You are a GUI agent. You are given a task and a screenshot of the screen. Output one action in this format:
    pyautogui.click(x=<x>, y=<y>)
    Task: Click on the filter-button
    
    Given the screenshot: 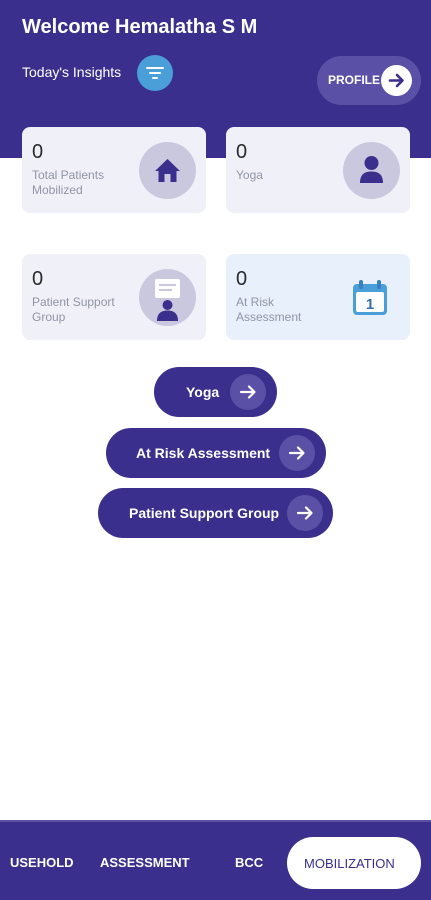 What is the action you would take?
    pyautogui.click(x=155, y=73)
    